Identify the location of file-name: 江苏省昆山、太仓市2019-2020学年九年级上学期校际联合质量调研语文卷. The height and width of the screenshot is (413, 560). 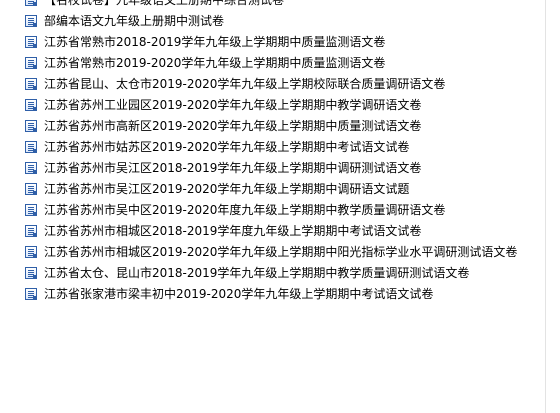
(245, 84).